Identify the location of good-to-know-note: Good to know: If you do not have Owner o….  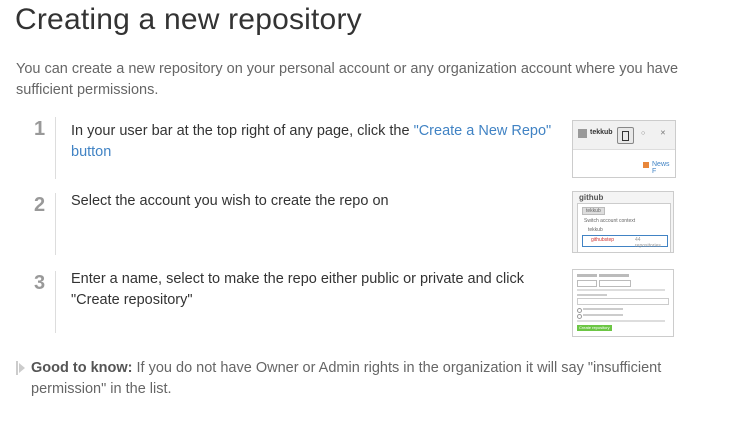
(366, 379).